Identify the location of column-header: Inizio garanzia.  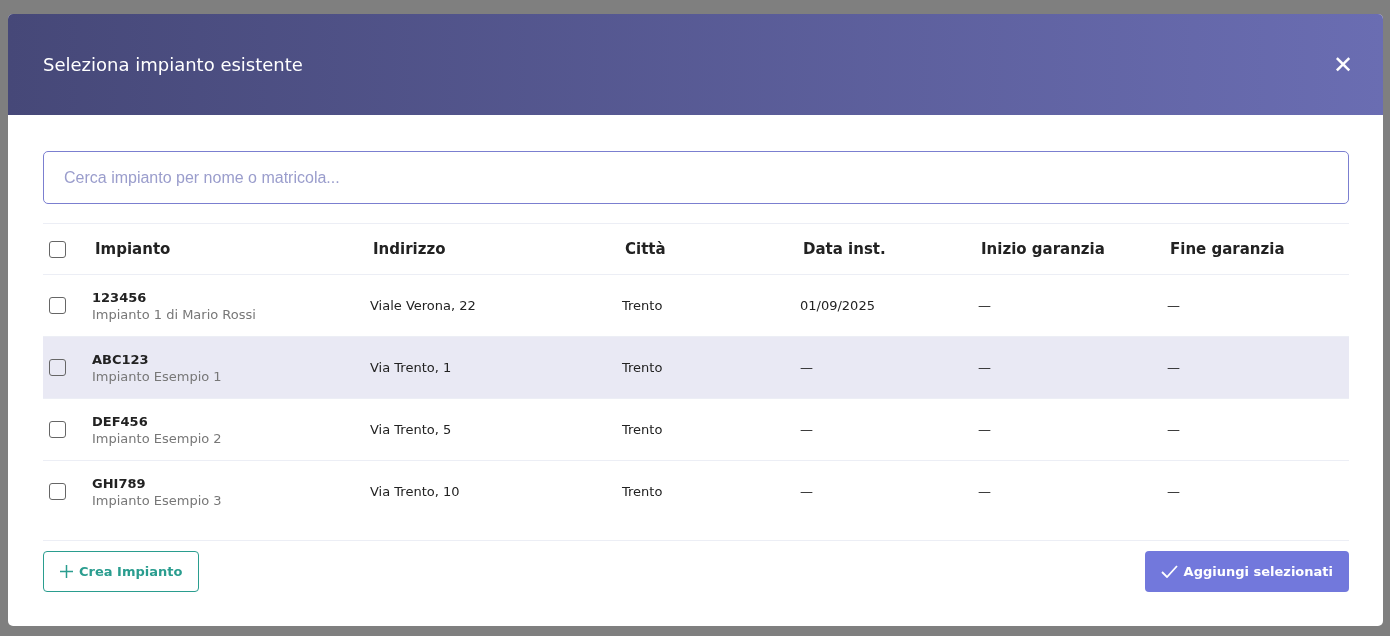
(1043, 249).